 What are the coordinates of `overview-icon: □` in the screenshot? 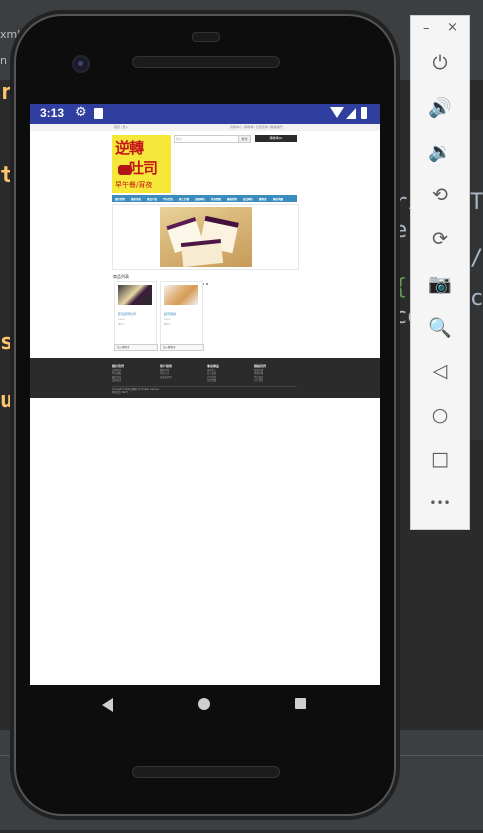 It's located at (440, 459).